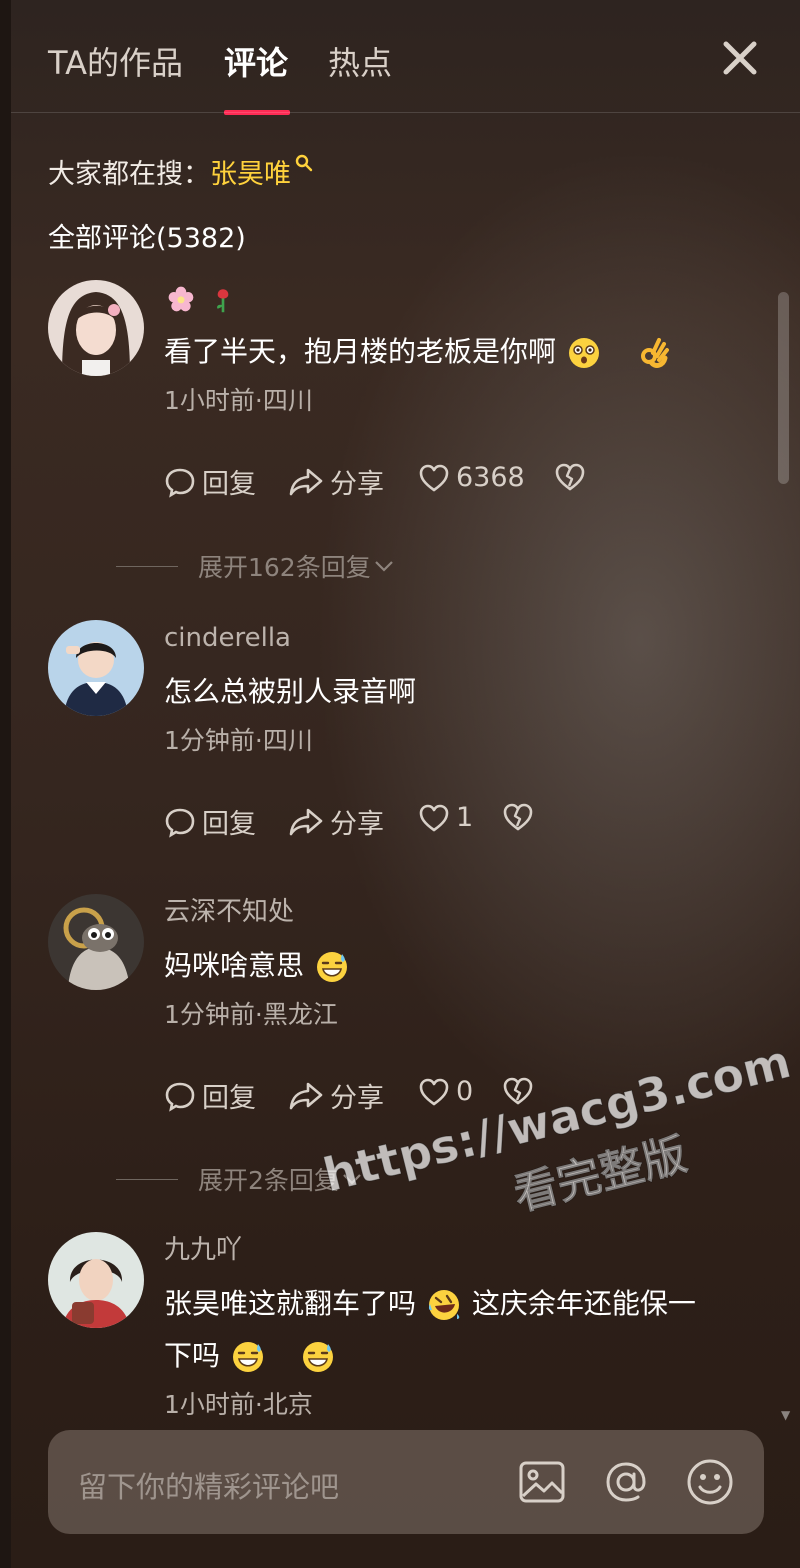  I want to click on image-icon, so click(542, 1482).